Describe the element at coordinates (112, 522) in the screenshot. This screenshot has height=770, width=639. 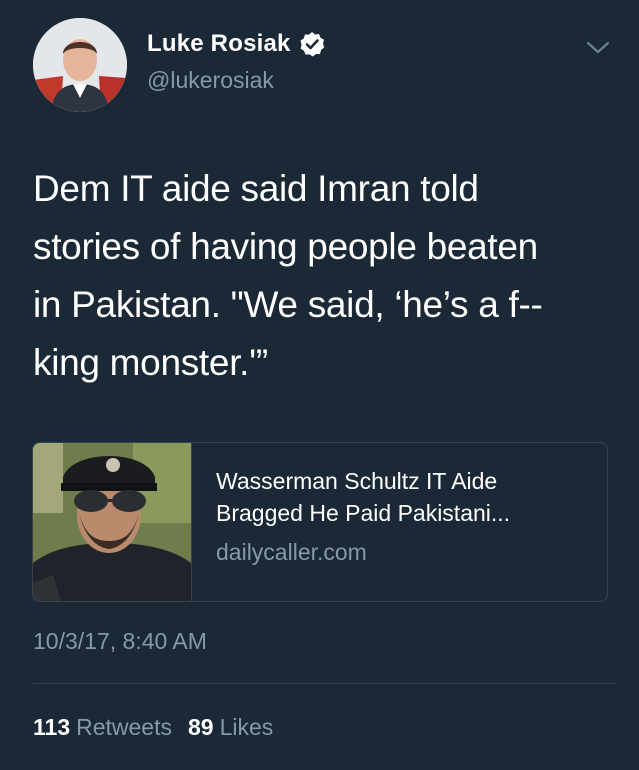
I see `link-card-thumbnail` at that location.